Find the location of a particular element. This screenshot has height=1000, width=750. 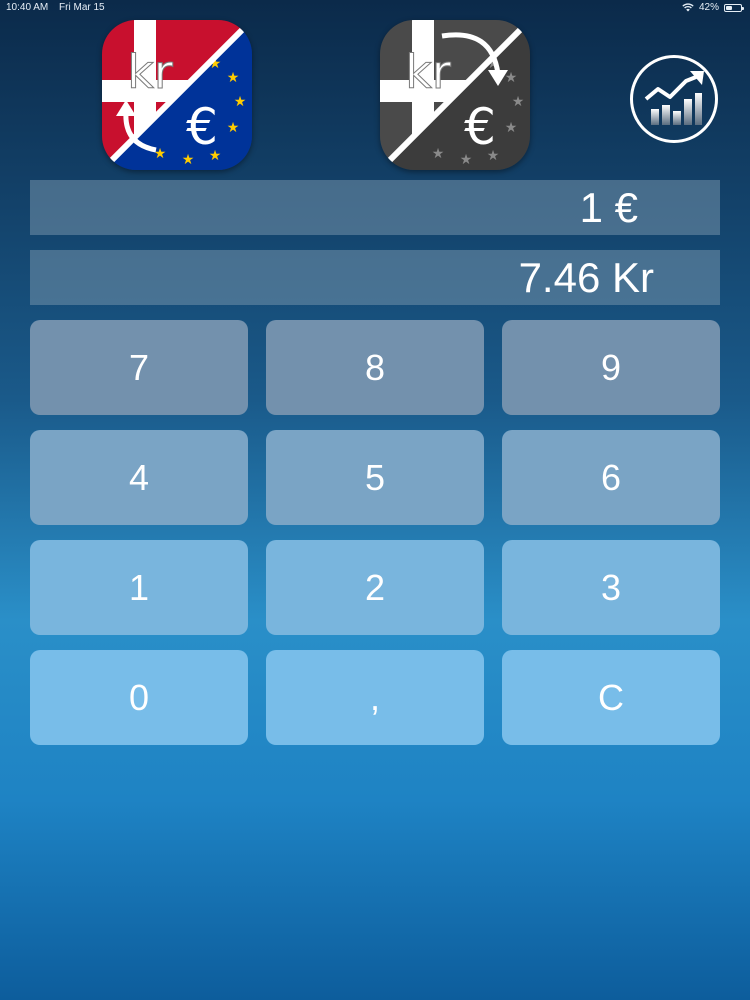

dkk-eur-gray-icon: ★ ★ ★ ★ ★ ★ ★ kr € is located at coordinates (455, 95).